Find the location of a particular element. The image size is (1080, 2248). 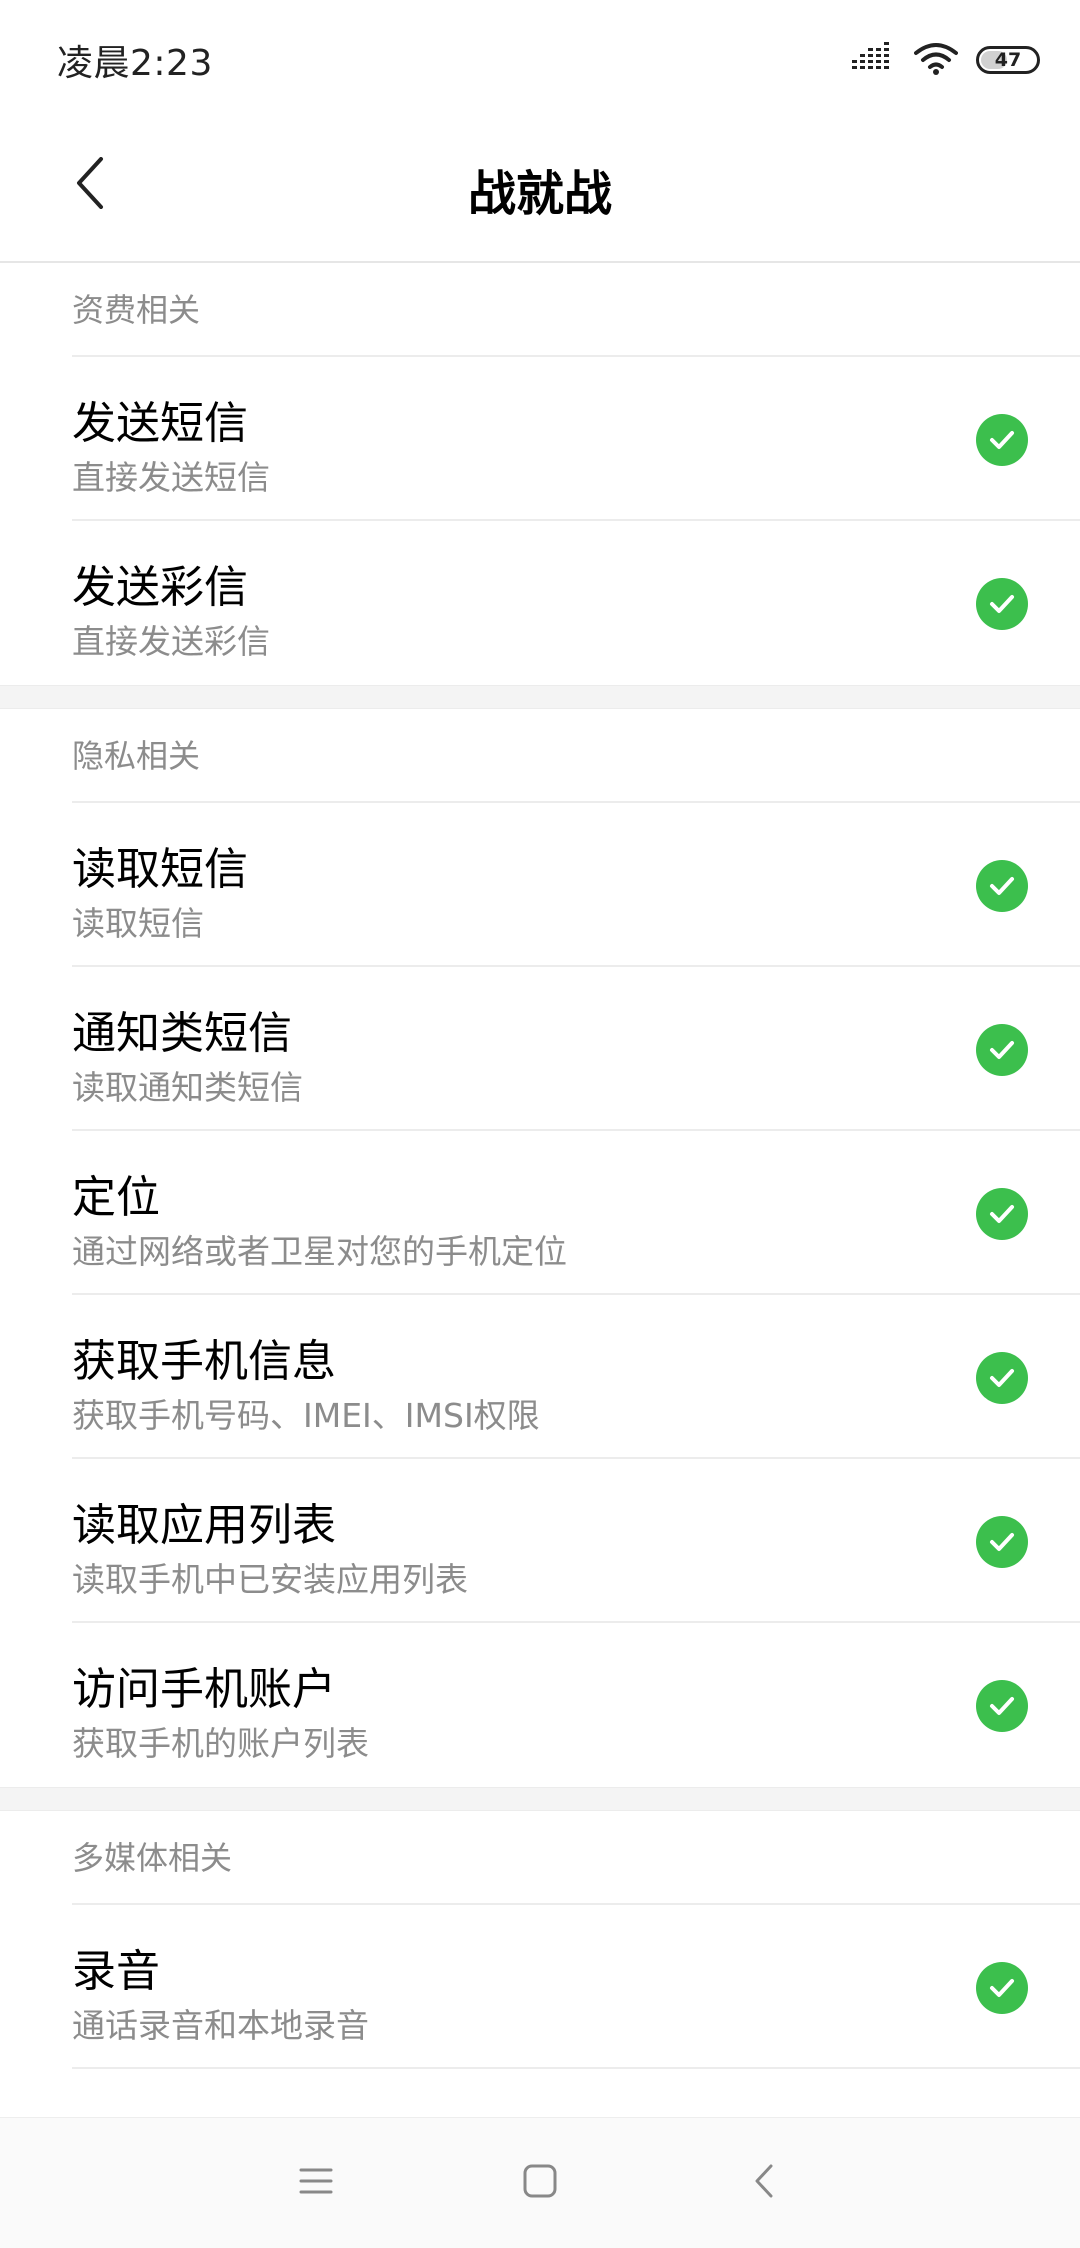

system-nav-bar is located at coordinates (540, 2182).